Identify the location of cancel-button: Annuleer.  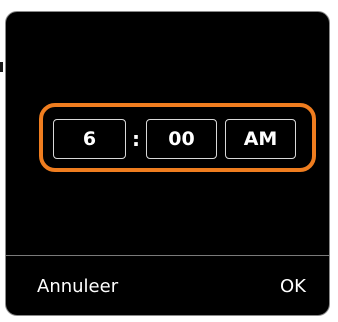
(77, 287).